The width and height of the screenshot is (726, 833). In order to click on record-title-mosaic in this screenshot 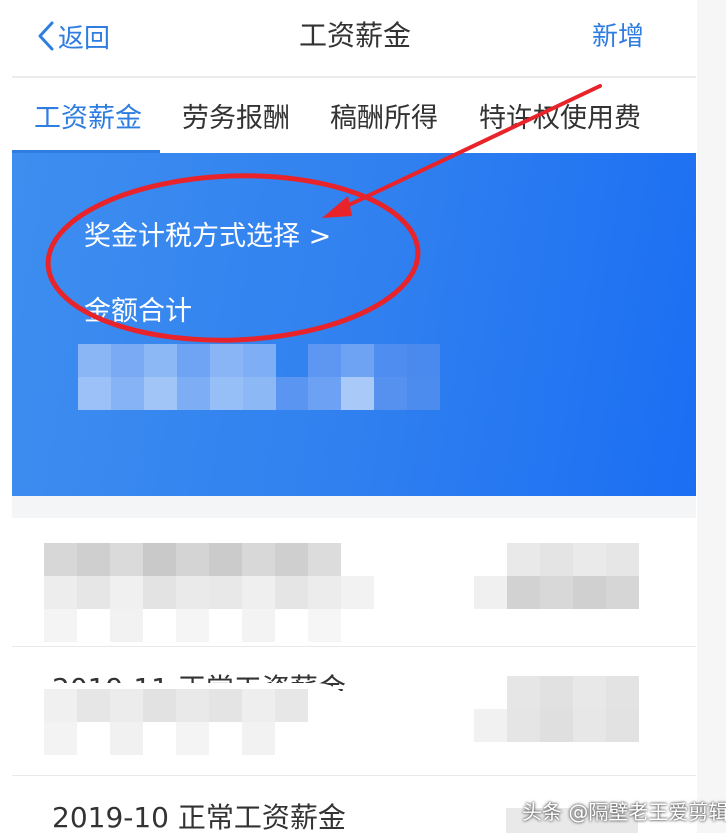, I will do `click(209, 593)`.